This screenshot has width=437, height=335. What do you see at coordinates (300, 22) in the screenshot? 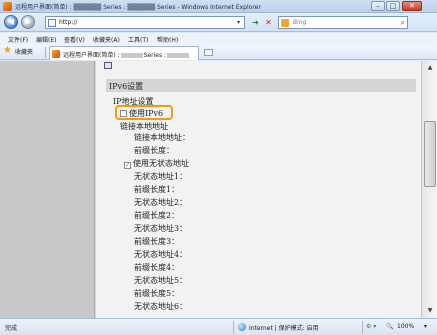
I see `search-placeholder: Bing` at bounding box center [300, 22].